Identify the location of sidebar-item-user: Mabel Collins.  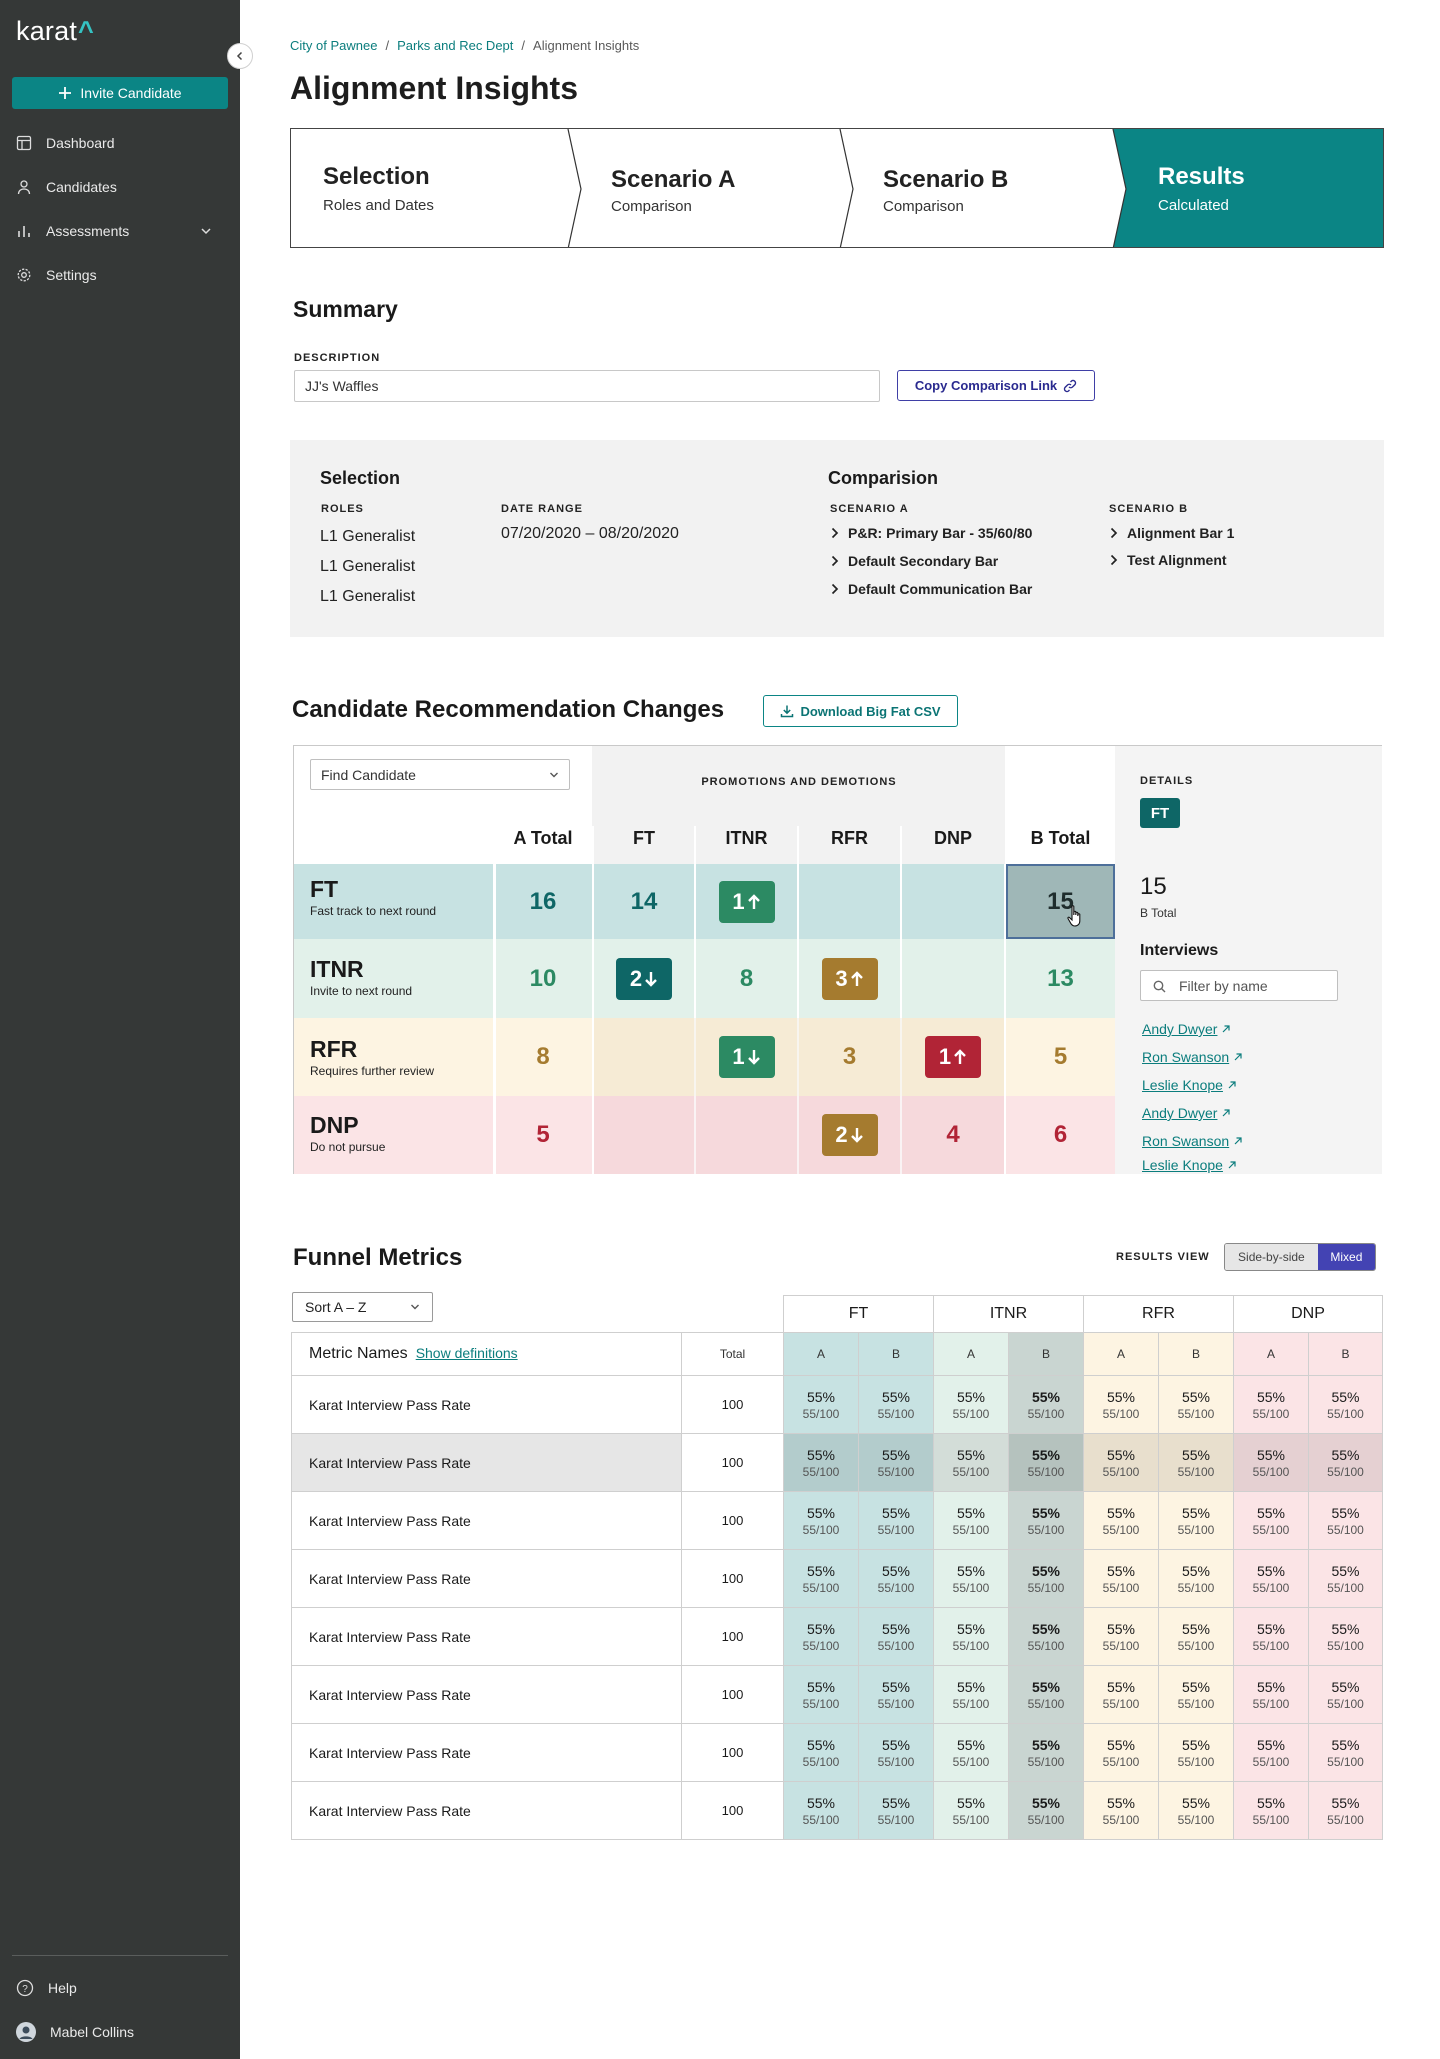
(120, 2032).